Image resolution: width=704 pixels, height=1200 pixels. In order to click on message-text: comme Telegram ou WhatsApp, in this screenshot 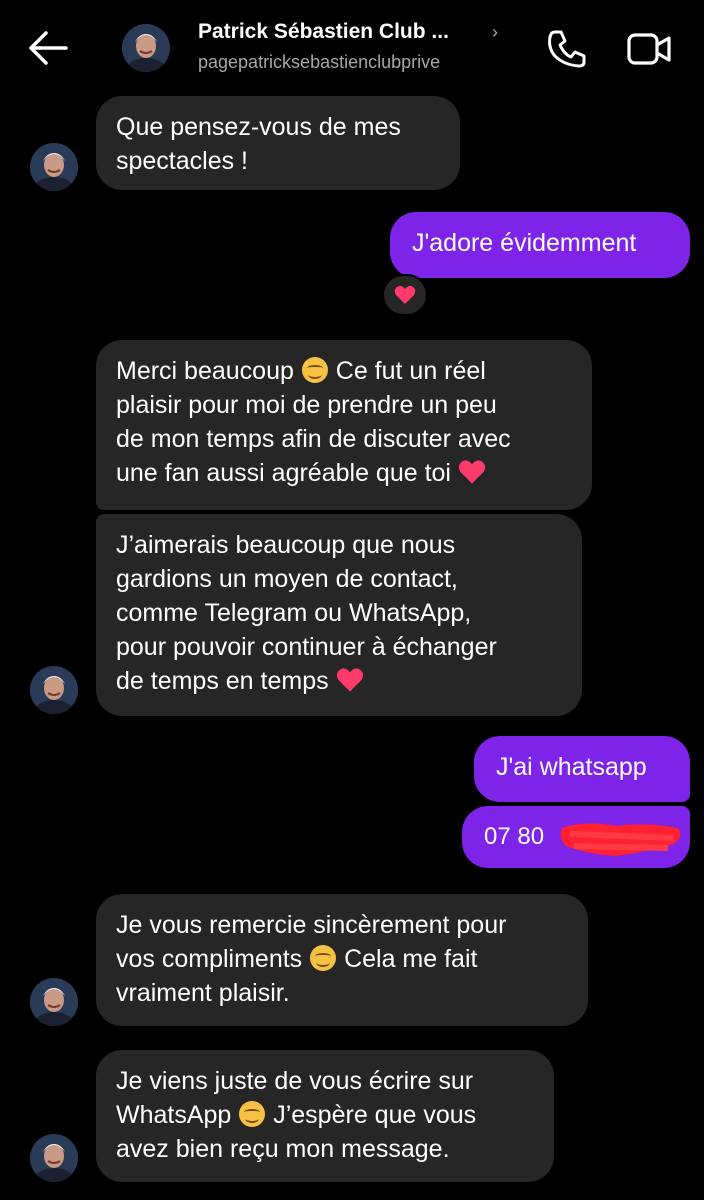, I will do `click(294, 613)`.